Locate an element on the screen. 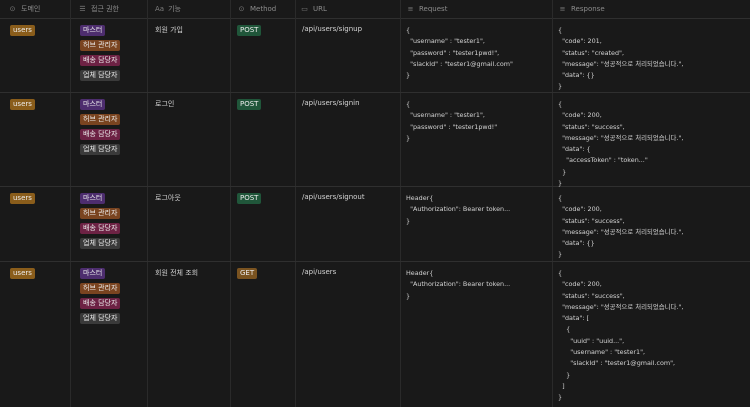  url-value: /api/users is located at coordinates (319, 272).